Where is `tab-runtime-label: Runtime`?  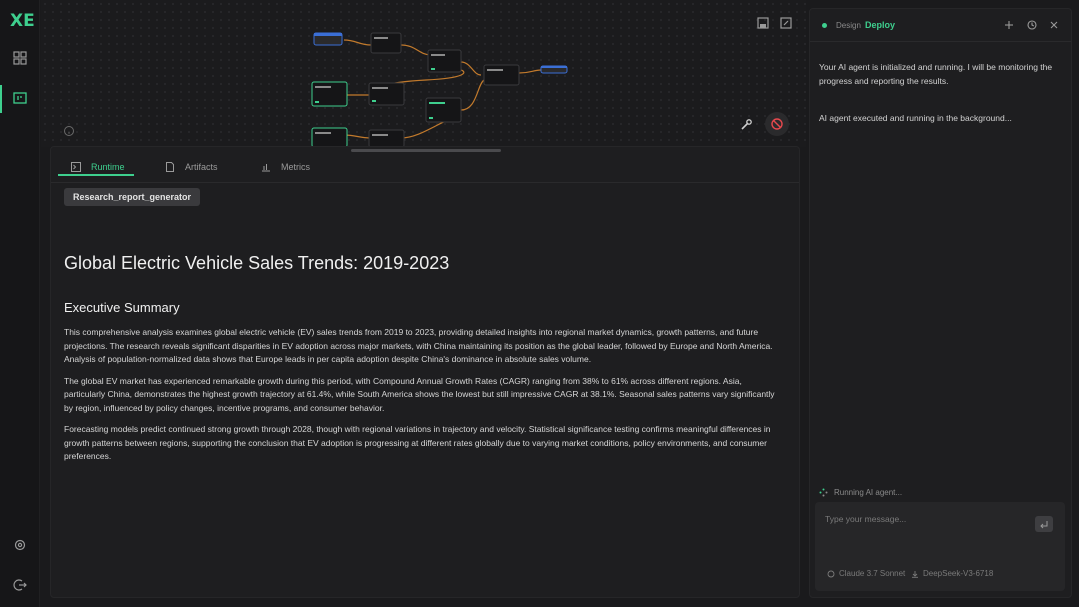 tab-runtime-label: Runtime is located at coordinates (108, 167).